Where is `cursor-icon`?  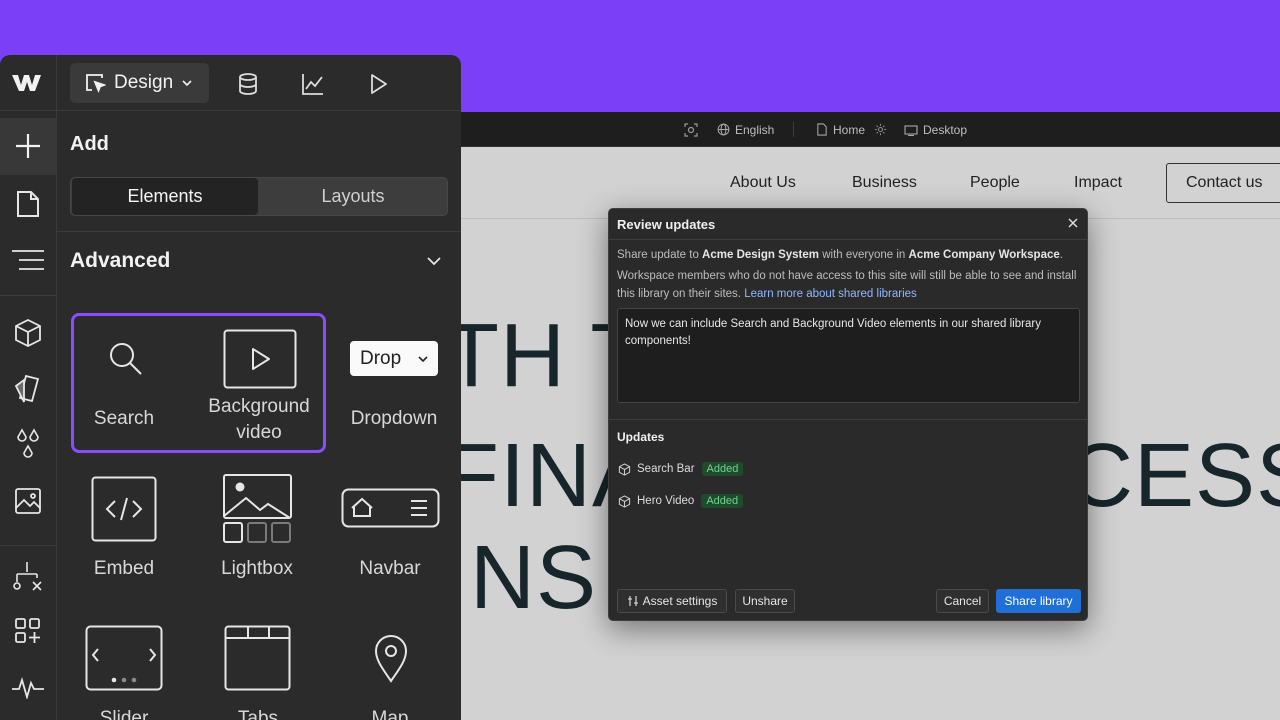
cursor-icon is located at coordinates (96, 83).